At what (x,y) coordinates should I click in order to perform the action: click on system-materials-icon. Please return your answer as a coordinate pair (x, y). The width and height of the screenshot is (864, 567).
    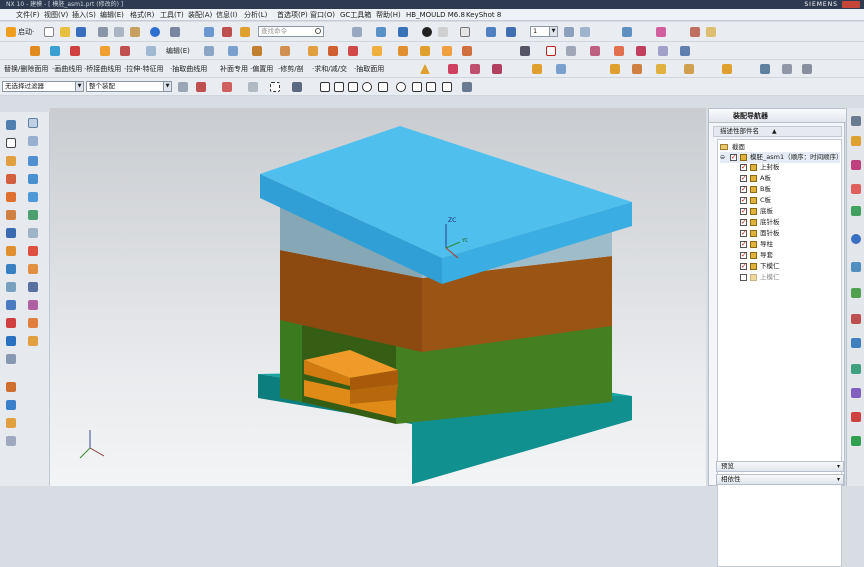
    Looking at the image, I should click on (856, 293).